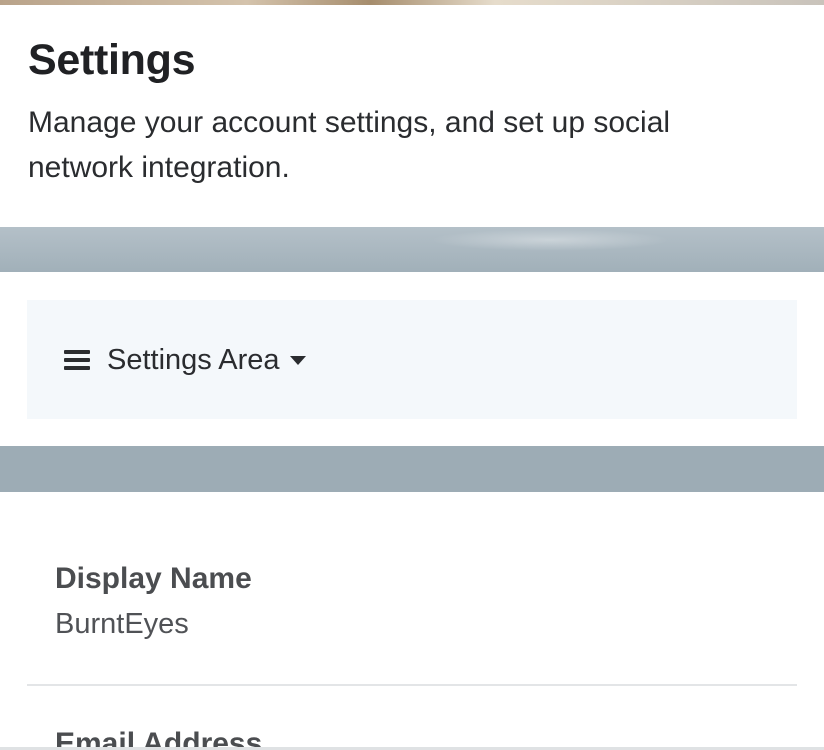 The image size is (824, 750). What do you see at coordinates (193, 359) in the screenshot?
I see `settings-area-label: Settings Area` at bounding box center [193, 359].